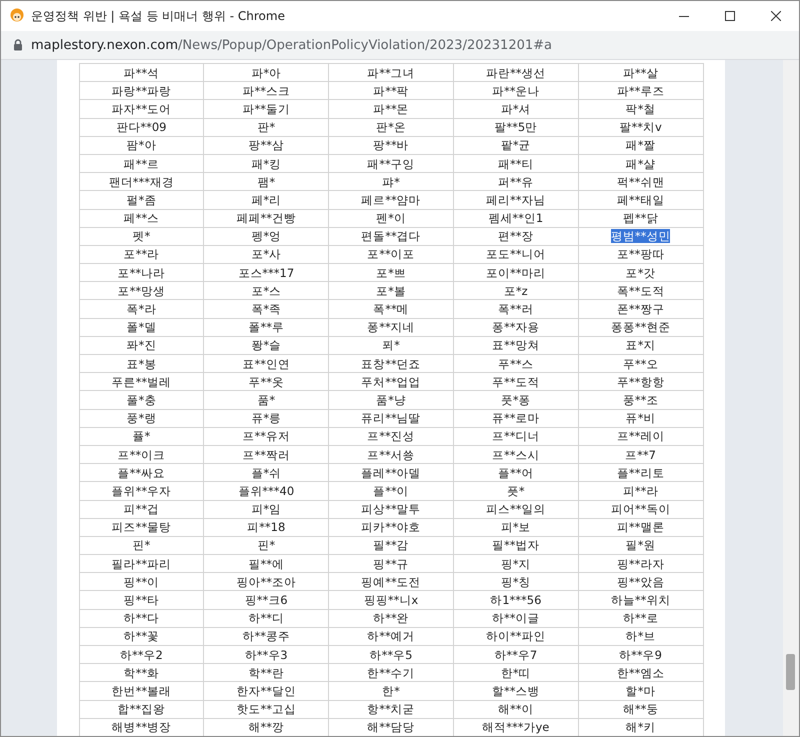 This screenshot has width=800, height=737. Describe the element at coordinates (391, 327) in the screenshot. I see `name-cell: 퐁**지네` at that location.